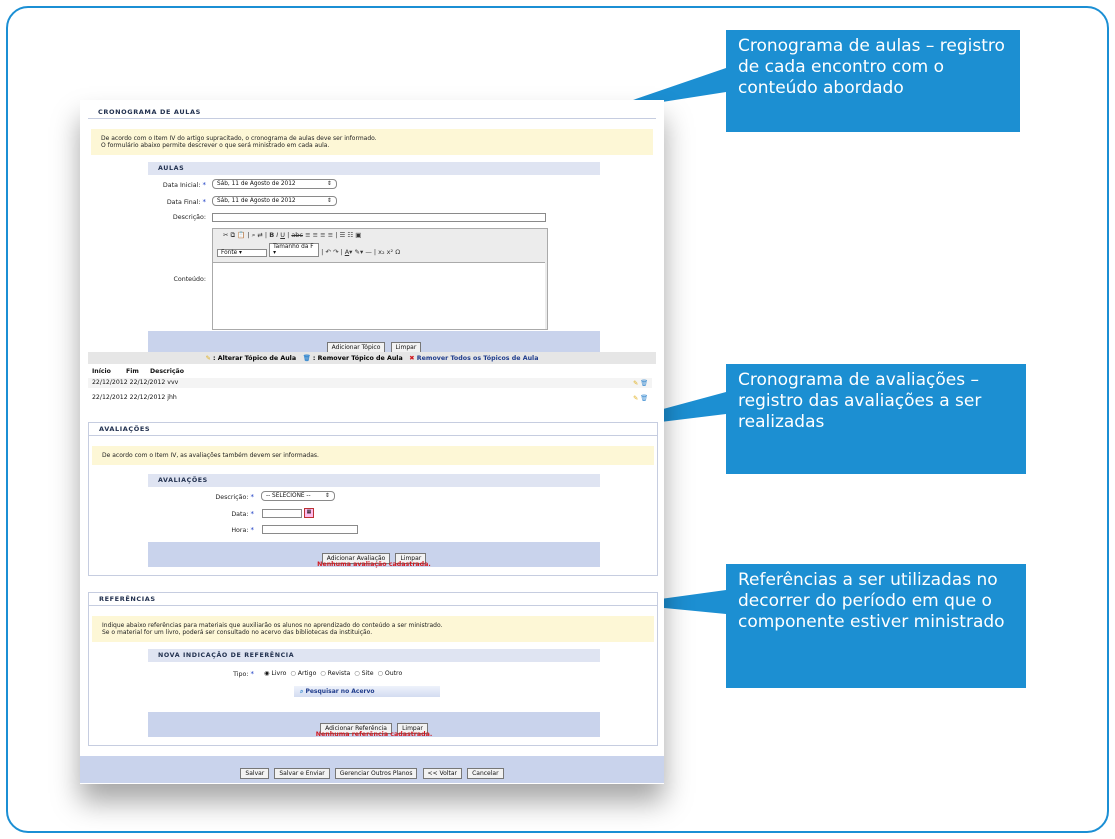  What do you see at coordinates (271, 235) in the screenshot?
I see `bold-icon: B` at bounding box center [271, 235].